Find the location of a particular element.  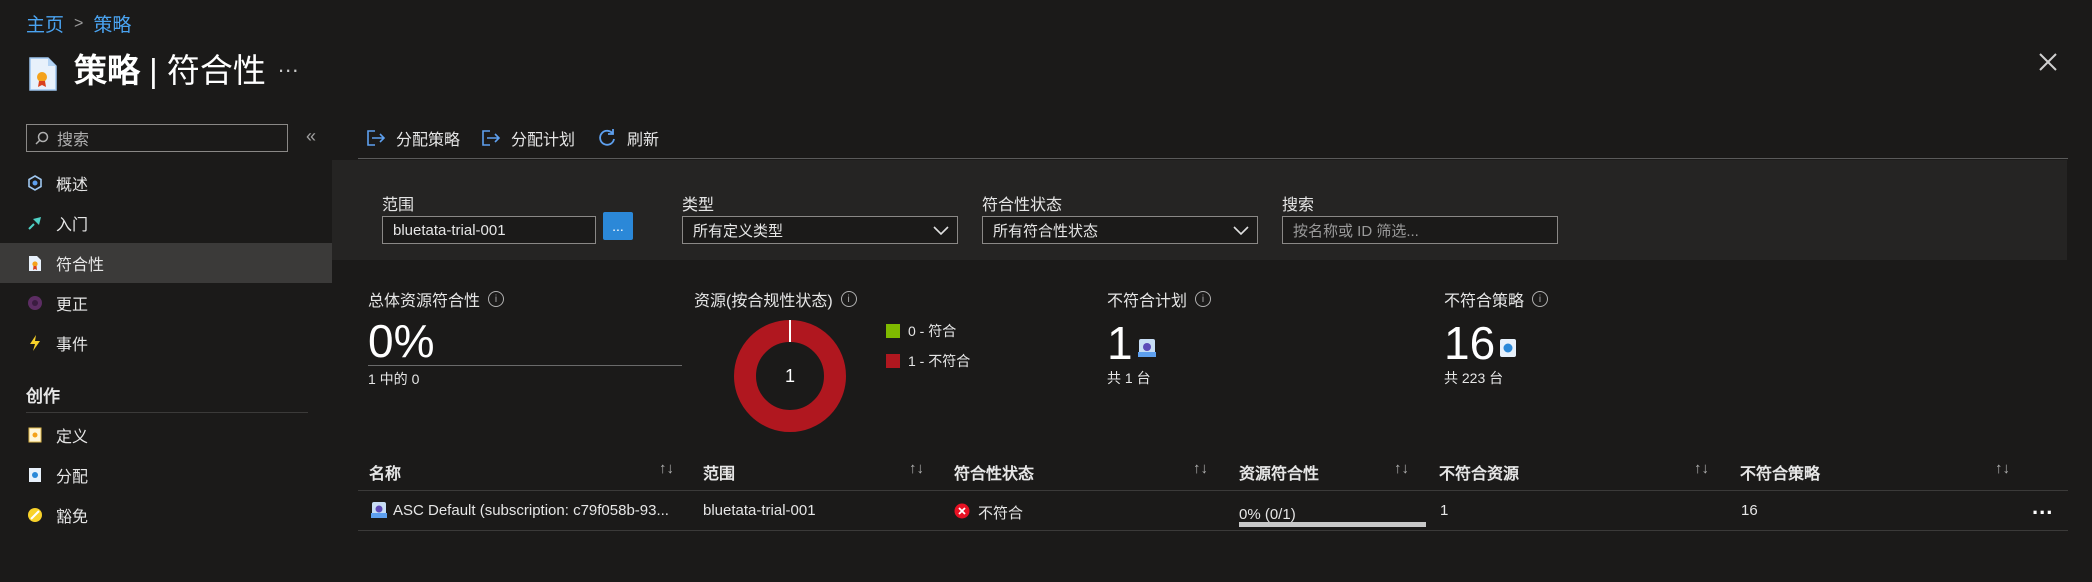

nav-item-label: 入门 is located at coordinates (72, 225).